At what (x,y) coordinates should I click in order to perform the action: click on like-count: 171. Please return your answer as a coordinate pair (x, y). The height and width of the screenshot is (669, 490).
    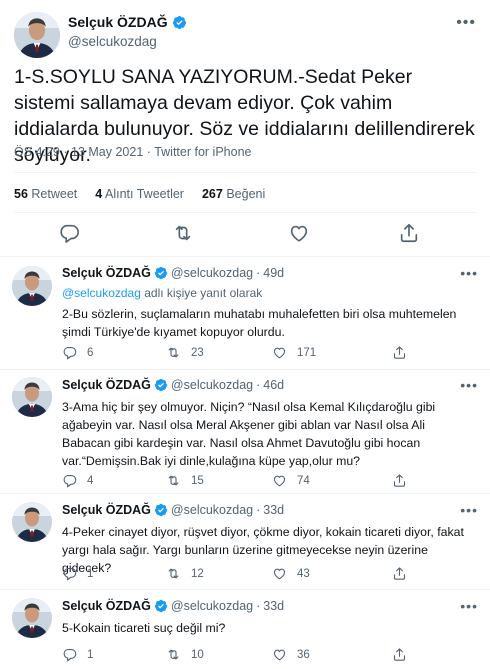
    Looking at the image, I should click on (307, 352).